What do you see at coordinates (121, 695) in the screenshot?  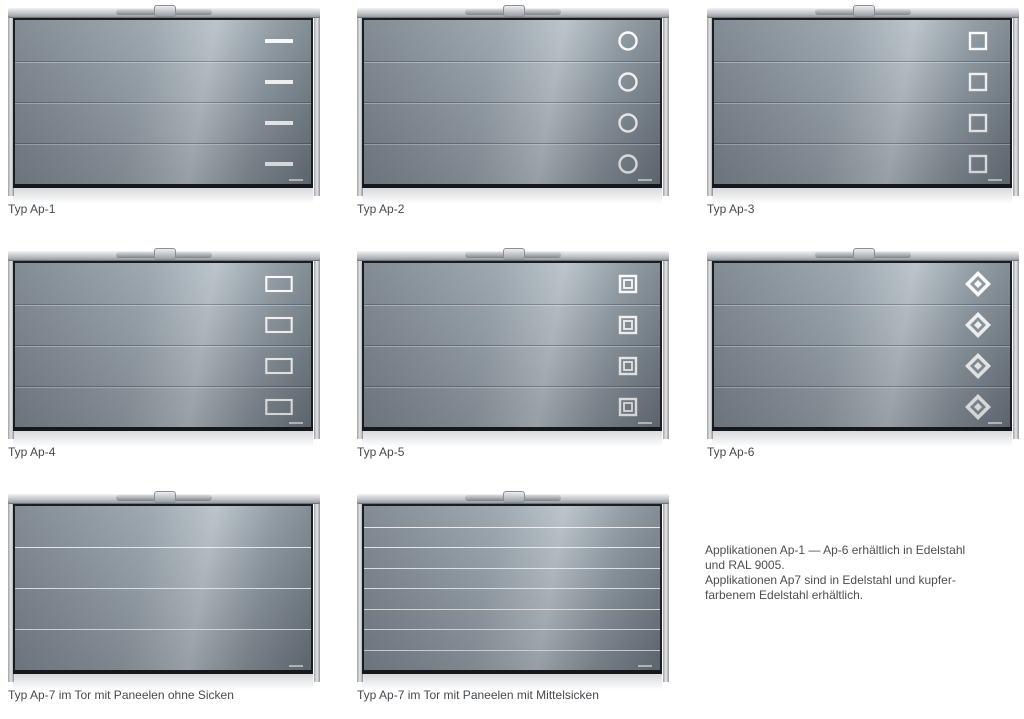 I see `door-caption: Typ Ap-7 im Tor mit Paneelen ohne Sicken` at bounding box center [121, 695].